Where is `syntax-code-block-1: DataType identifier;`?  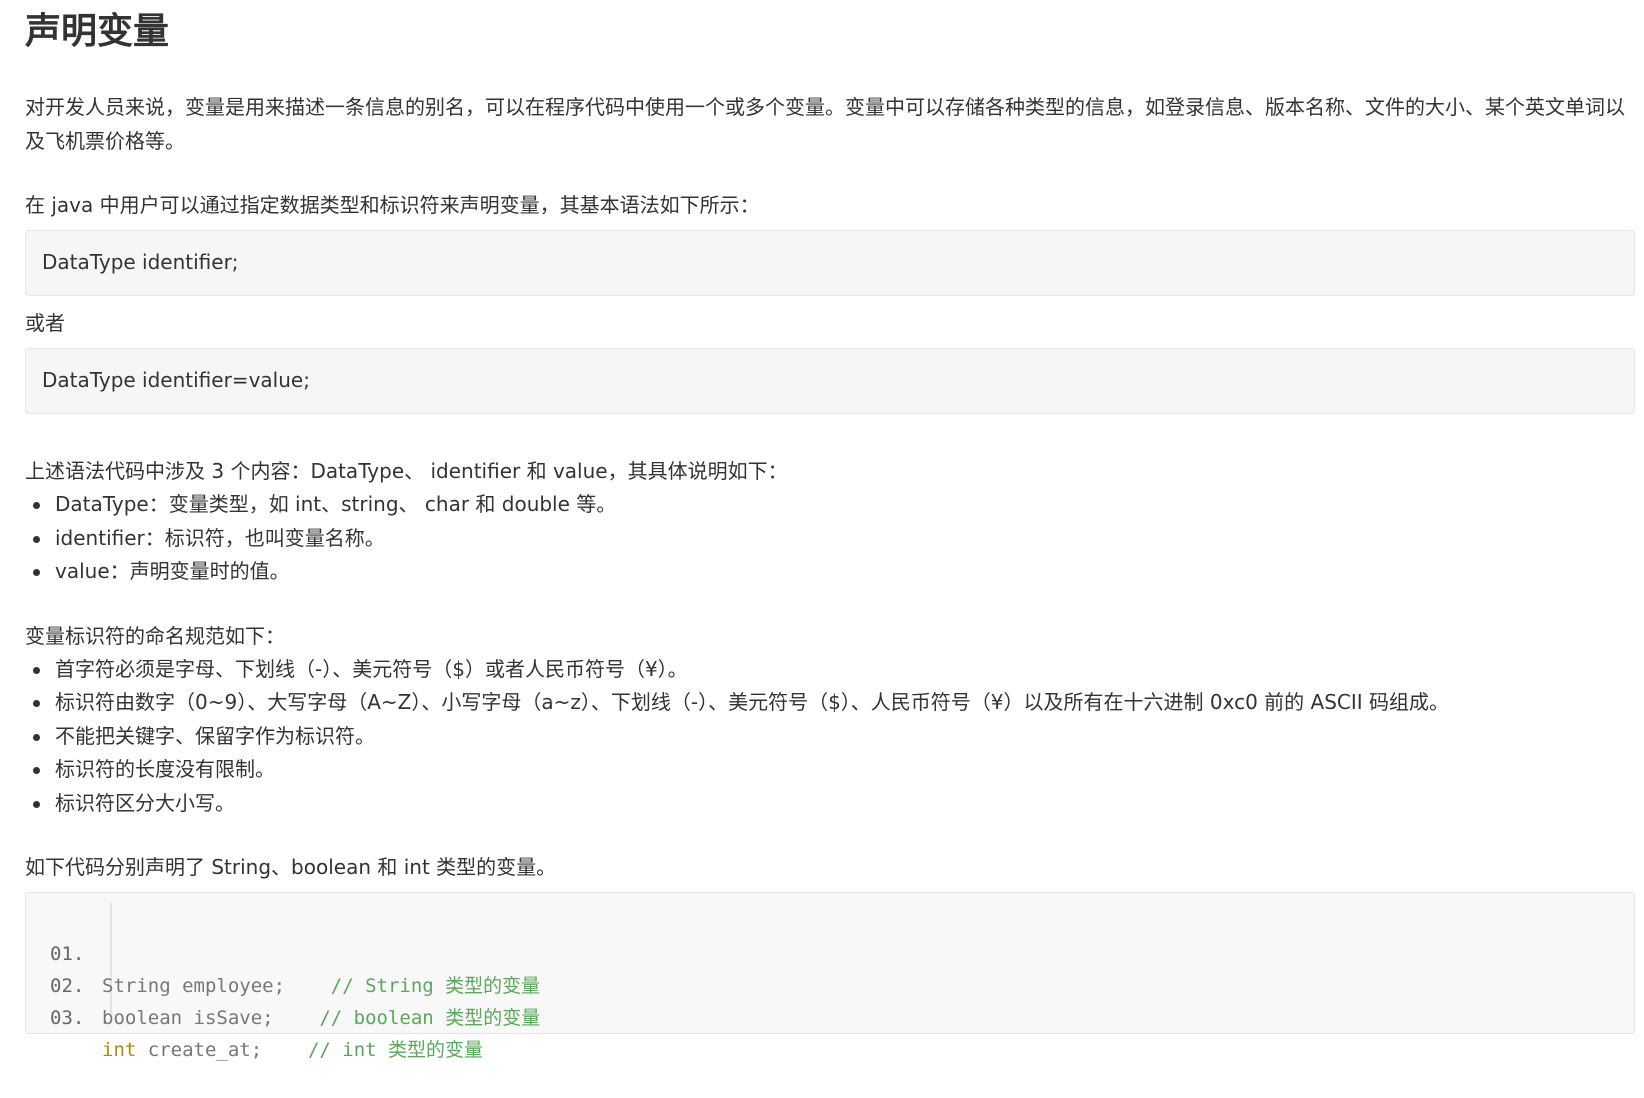 syntax-code-block-1: DataType identifier; is located at coordinates (830, 263).